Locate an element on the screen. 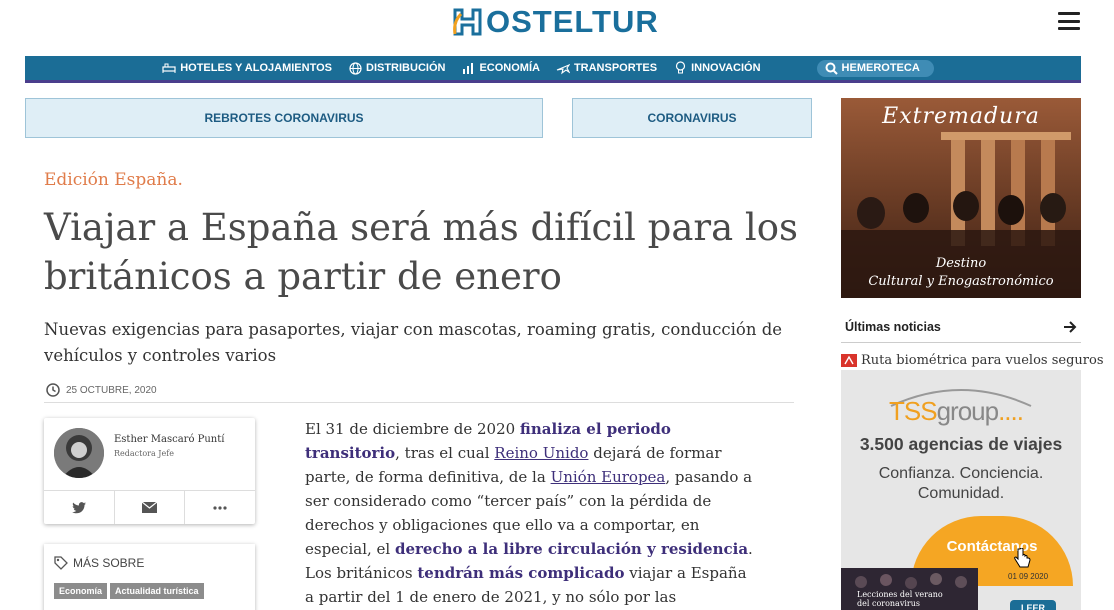 The width and height of the screenshot is (1114, 610). avatar is located at coordinates (79, 453).